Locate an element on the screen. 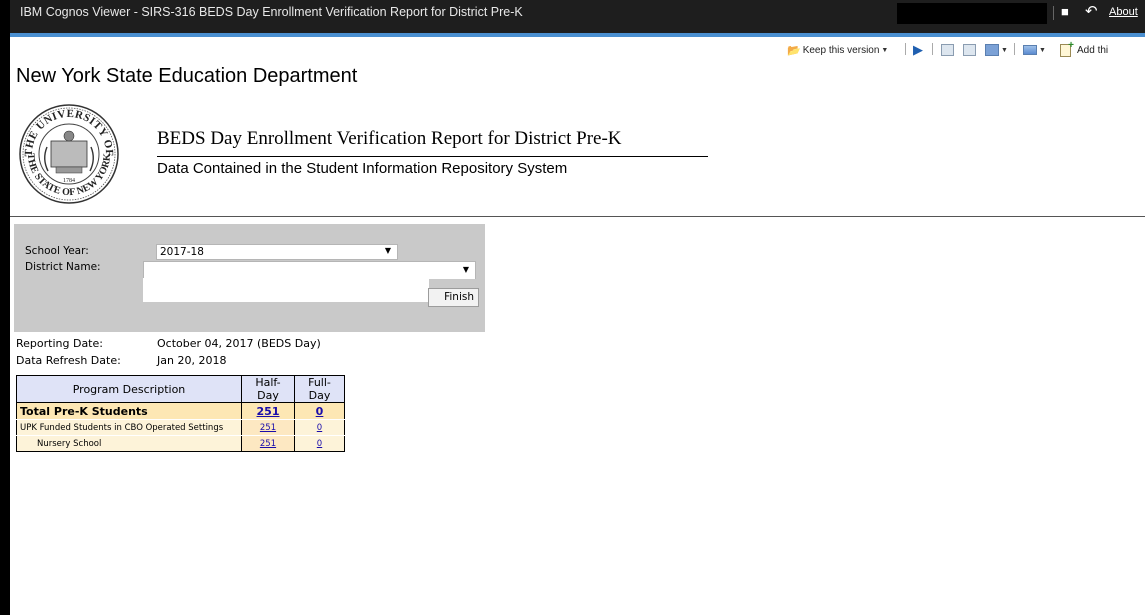  table-row: Nursery School 251 0 is located at coordinates (180, 443).